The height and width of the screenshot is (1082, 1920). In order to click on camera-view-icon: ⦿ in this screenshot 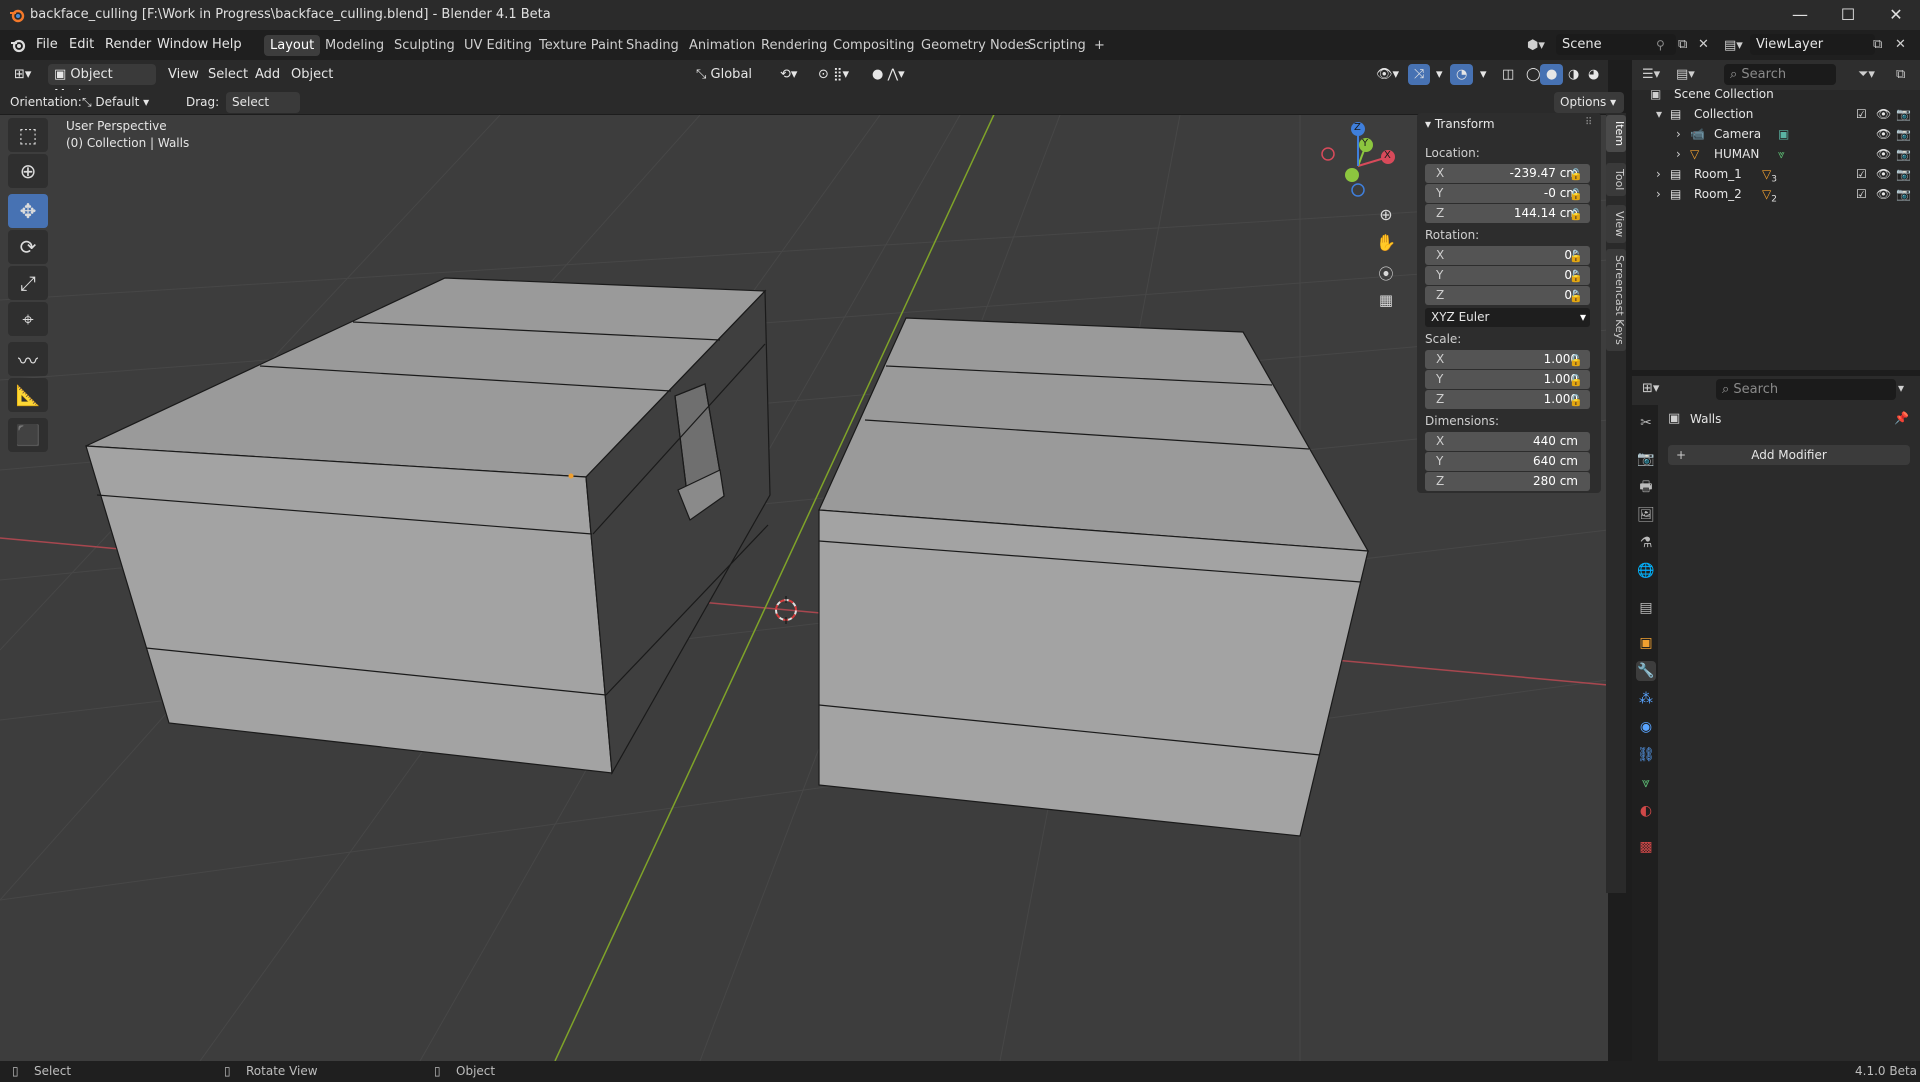, I will do `click(1386, 274)`.